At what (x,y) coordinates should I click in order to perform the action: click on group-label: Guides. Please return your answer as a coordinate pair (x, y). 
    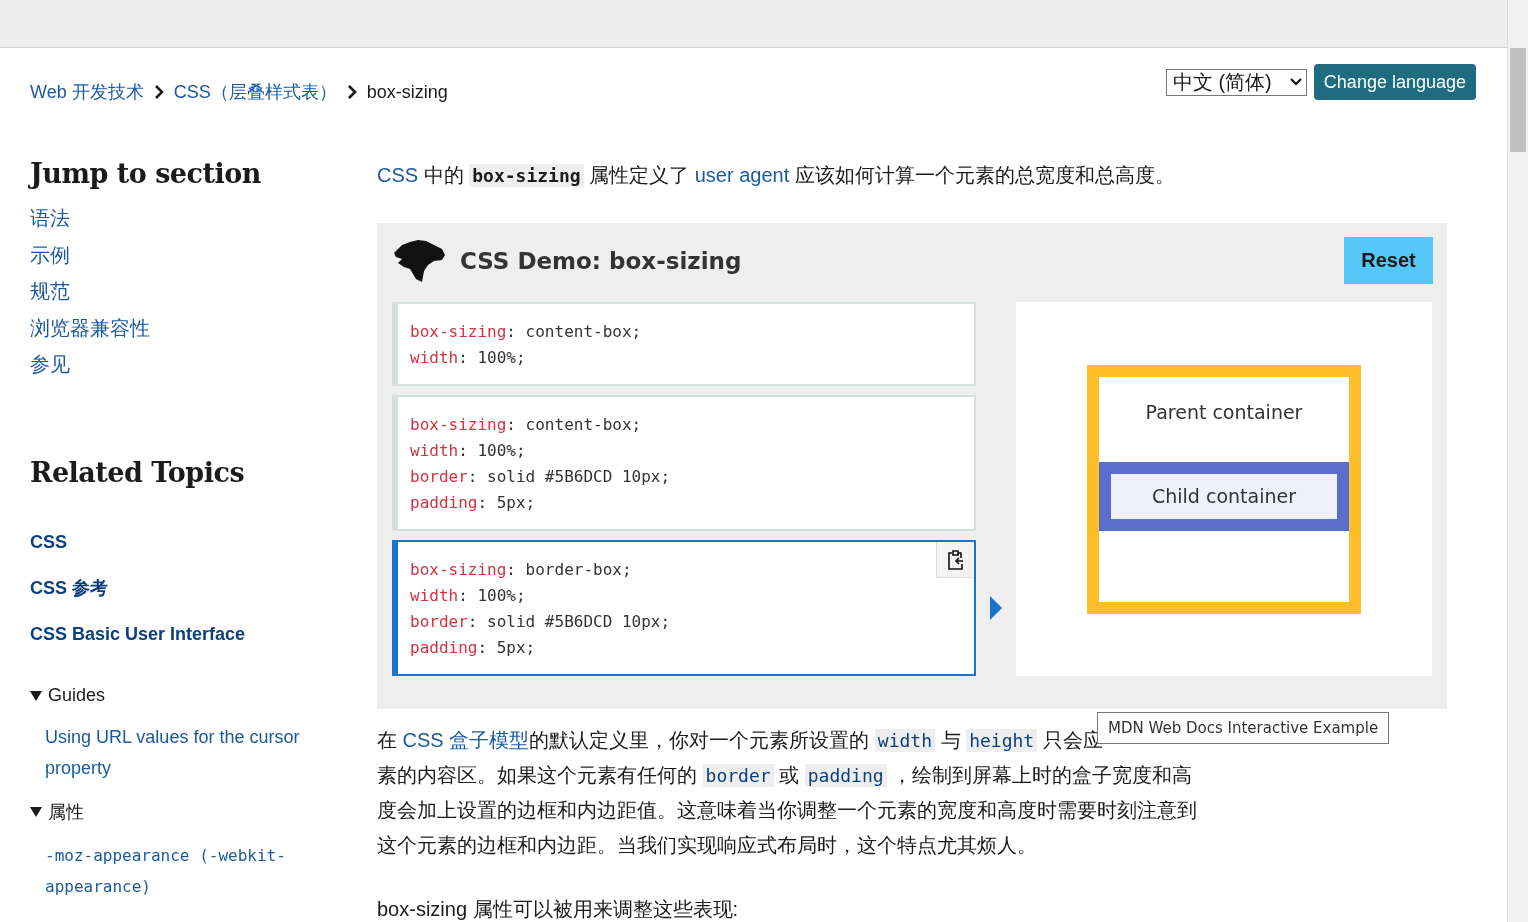
    Looking at the image, I should click on (77, 695).